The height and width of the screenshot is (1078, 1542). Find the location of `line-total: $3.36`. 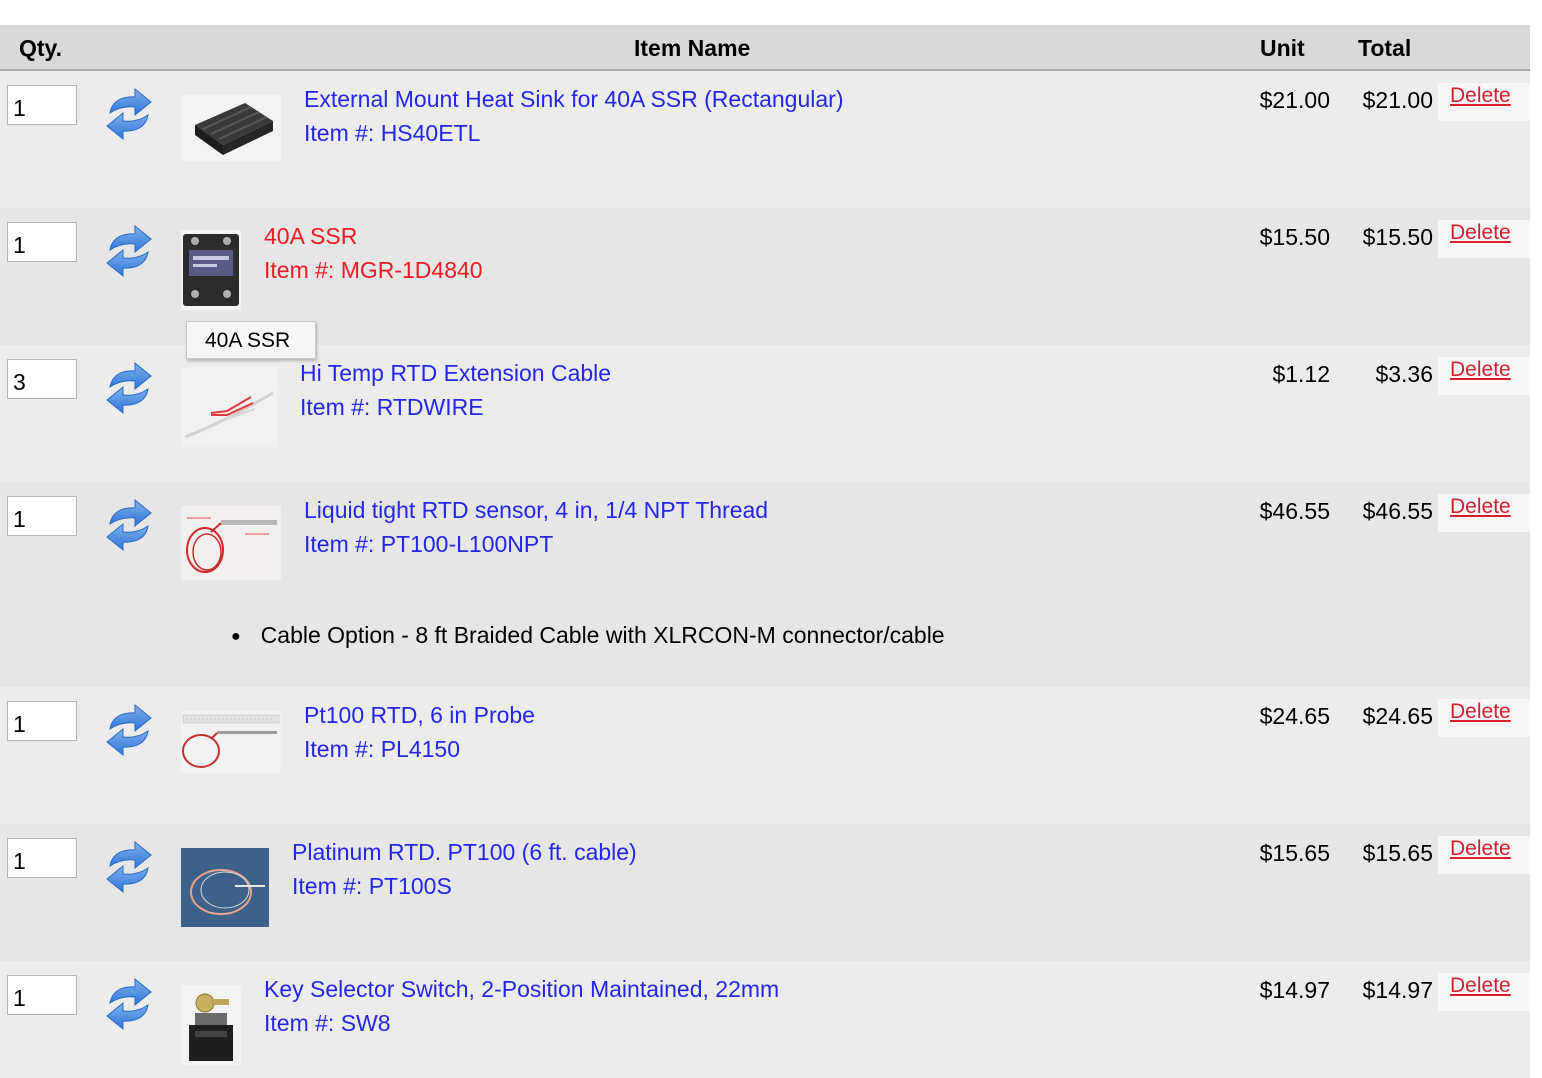

line-total: $3.36 is located at coordinates (1404, 374).